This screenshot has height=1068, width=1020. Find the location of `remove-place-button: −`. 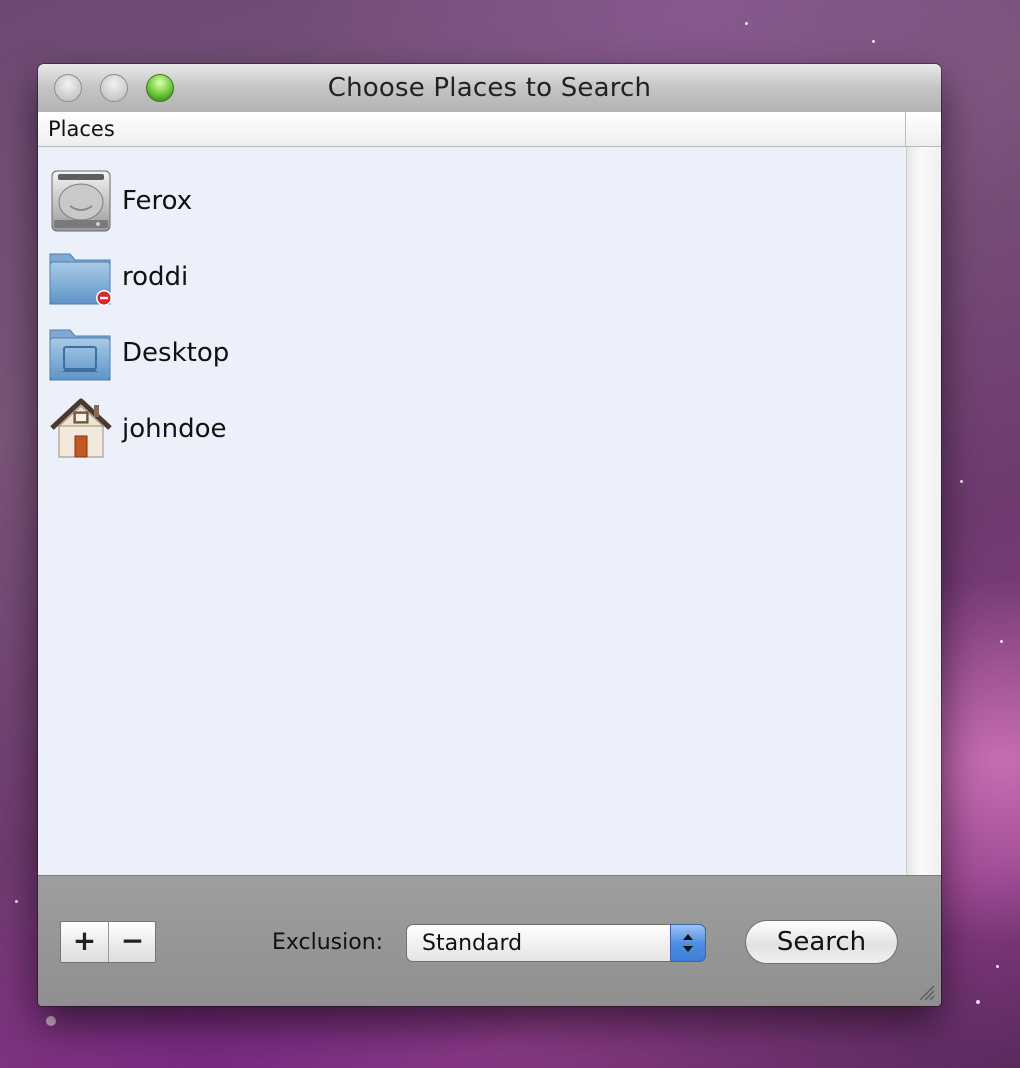

remove-place-button: − is located at coordinates (132, 942).